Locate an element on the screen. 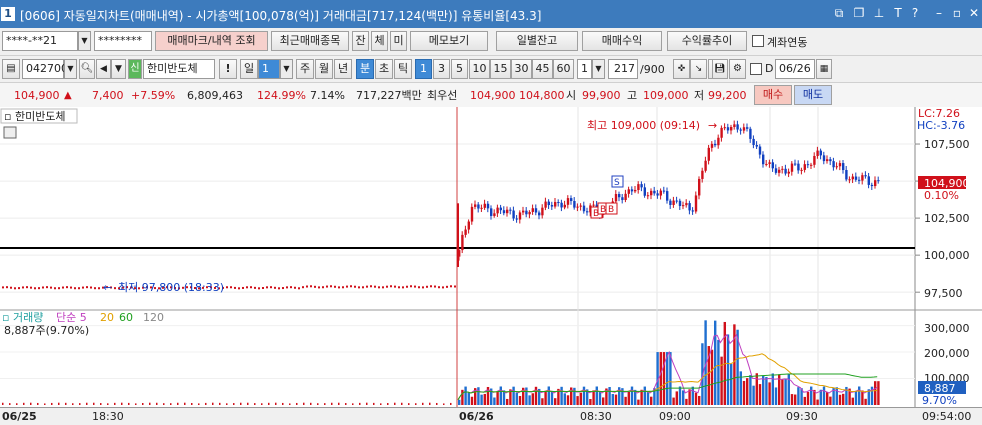 This screenshot has height=425, width=982. min-15-button: 15 is located at coordinates (500, 69).